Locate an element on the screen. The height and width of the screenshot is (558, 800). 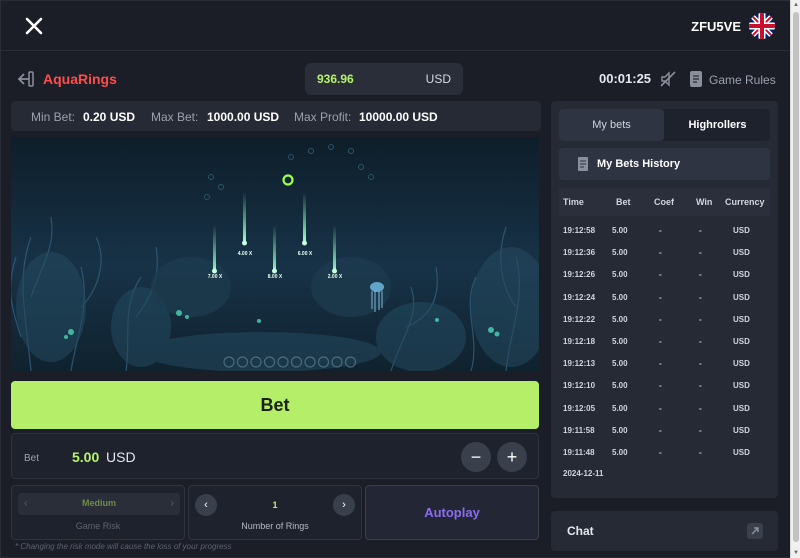
table-row: 19:12:18 5.00 - - USD is located at coordinates (664, 342).